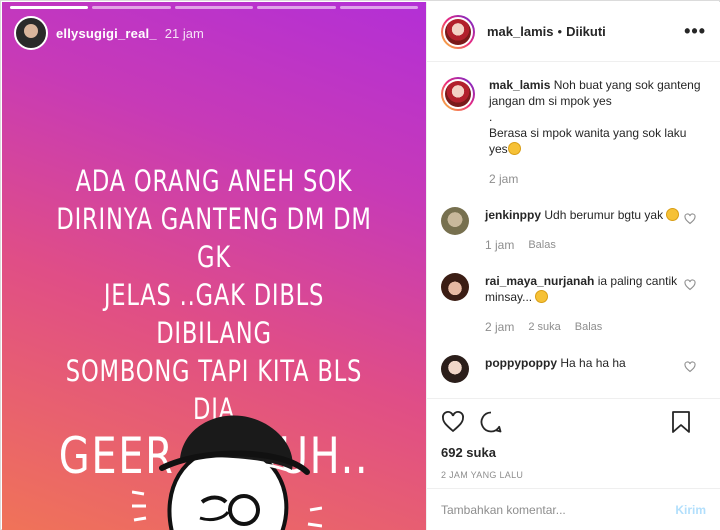  What do you see at coordinates (503, 179) in the screenshot?
I see `caption-time: 2 jam` at bounding box center [503, 179].